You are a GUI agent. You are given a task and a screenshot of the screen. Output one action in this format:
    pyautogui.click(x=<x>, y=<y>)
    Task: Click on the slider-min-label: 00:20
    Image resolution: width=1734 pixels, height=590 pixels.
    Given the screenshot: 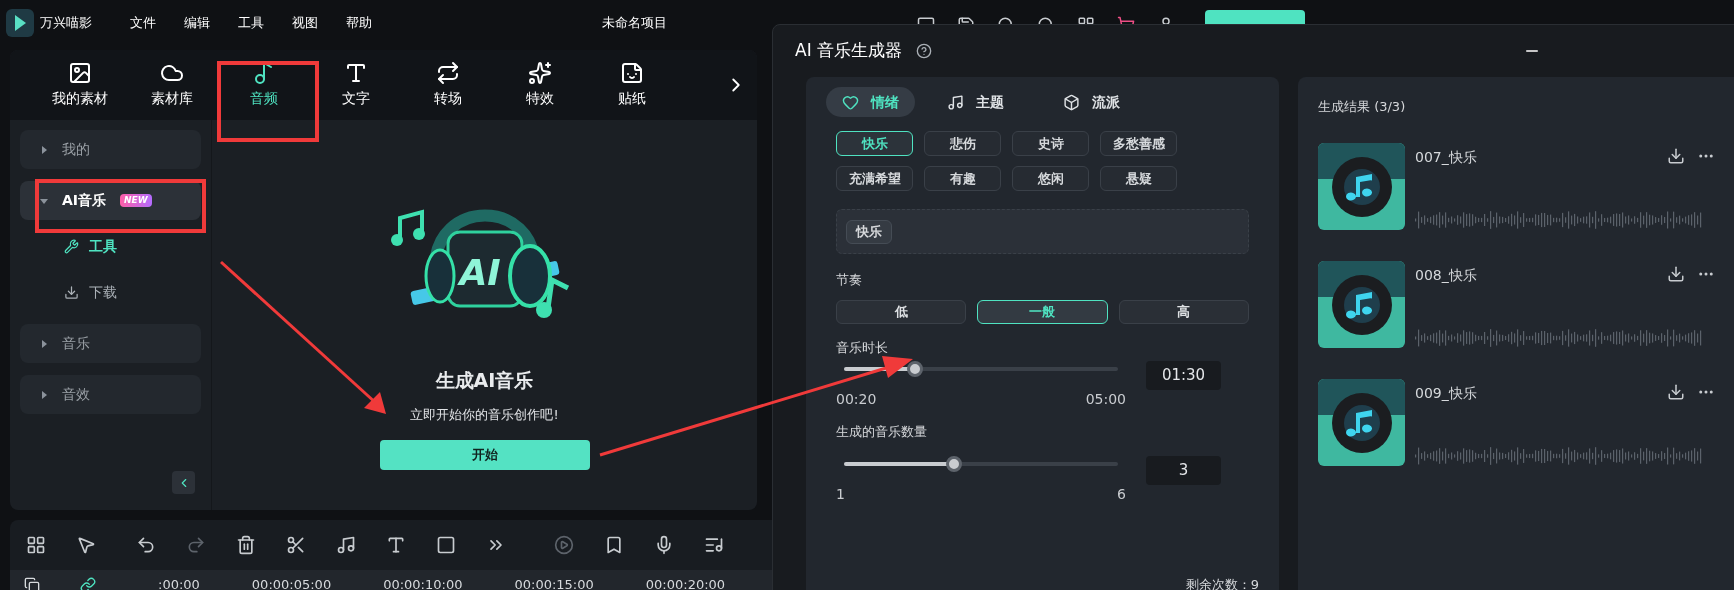 What is the action you would take?
    pyautogui.click(x=856, y=399)
    